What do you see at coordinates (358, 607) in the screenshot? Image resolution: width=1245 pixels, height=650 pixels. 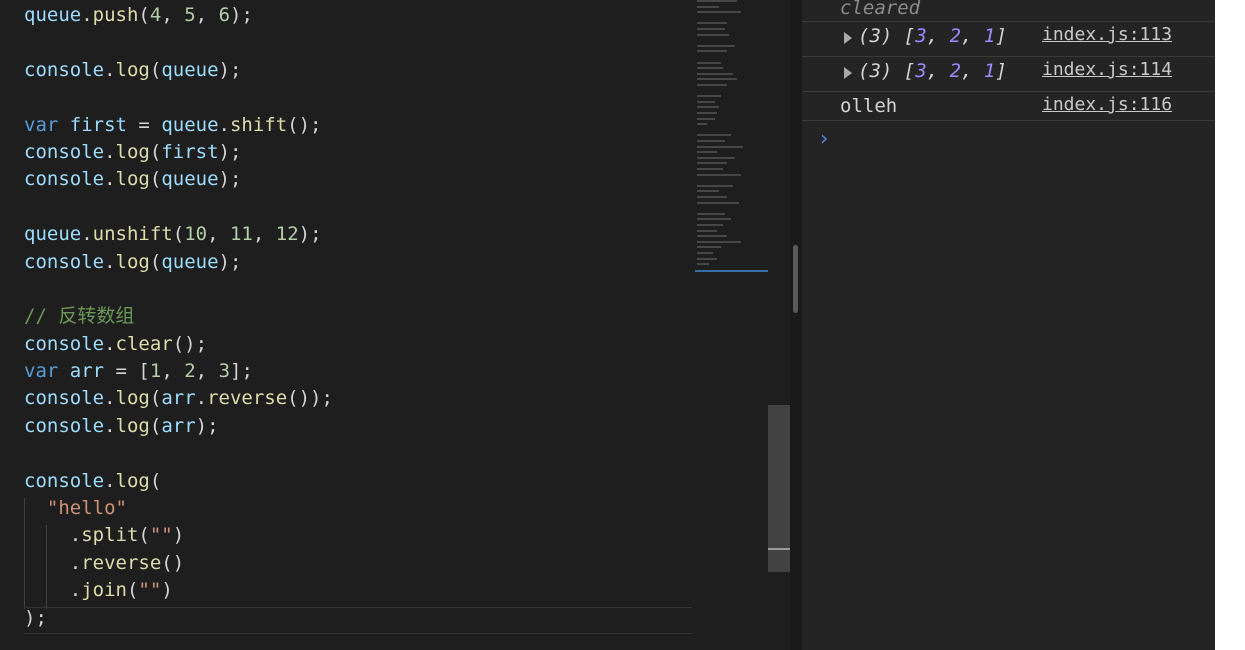 I see `current-line-highlight` at bounding box center [358, 607].